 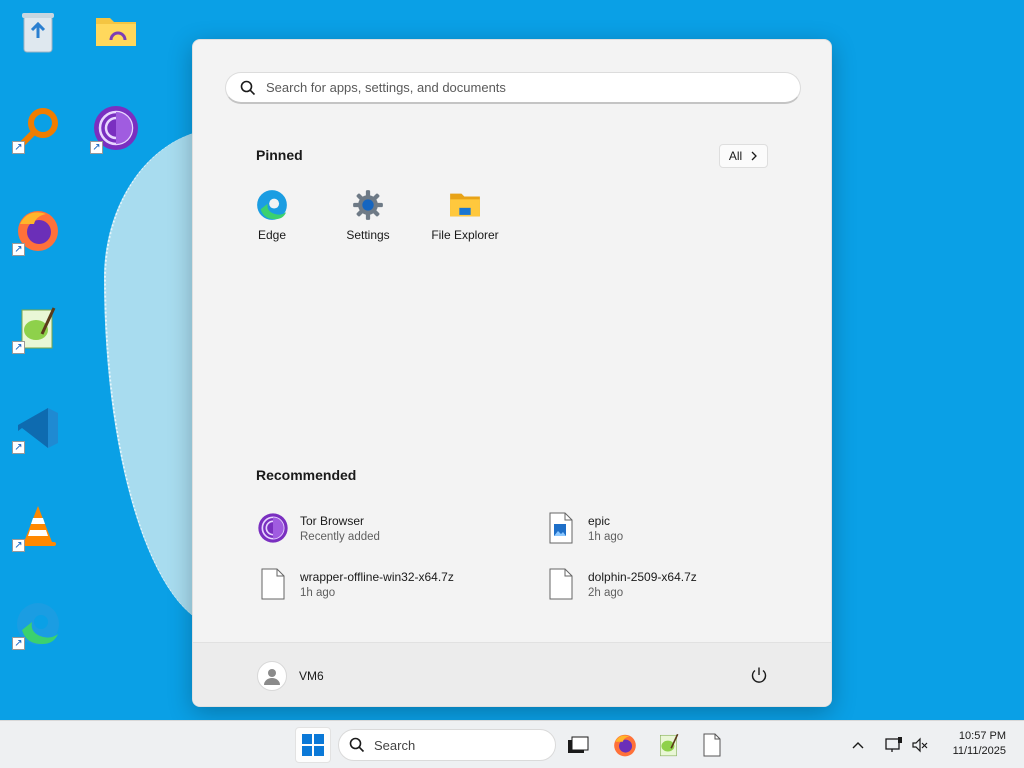 What do you see at coordinates (982, 736) in the screenshot?
I see `clock-time: 10:57 PM` at bounding box center [982, 736].